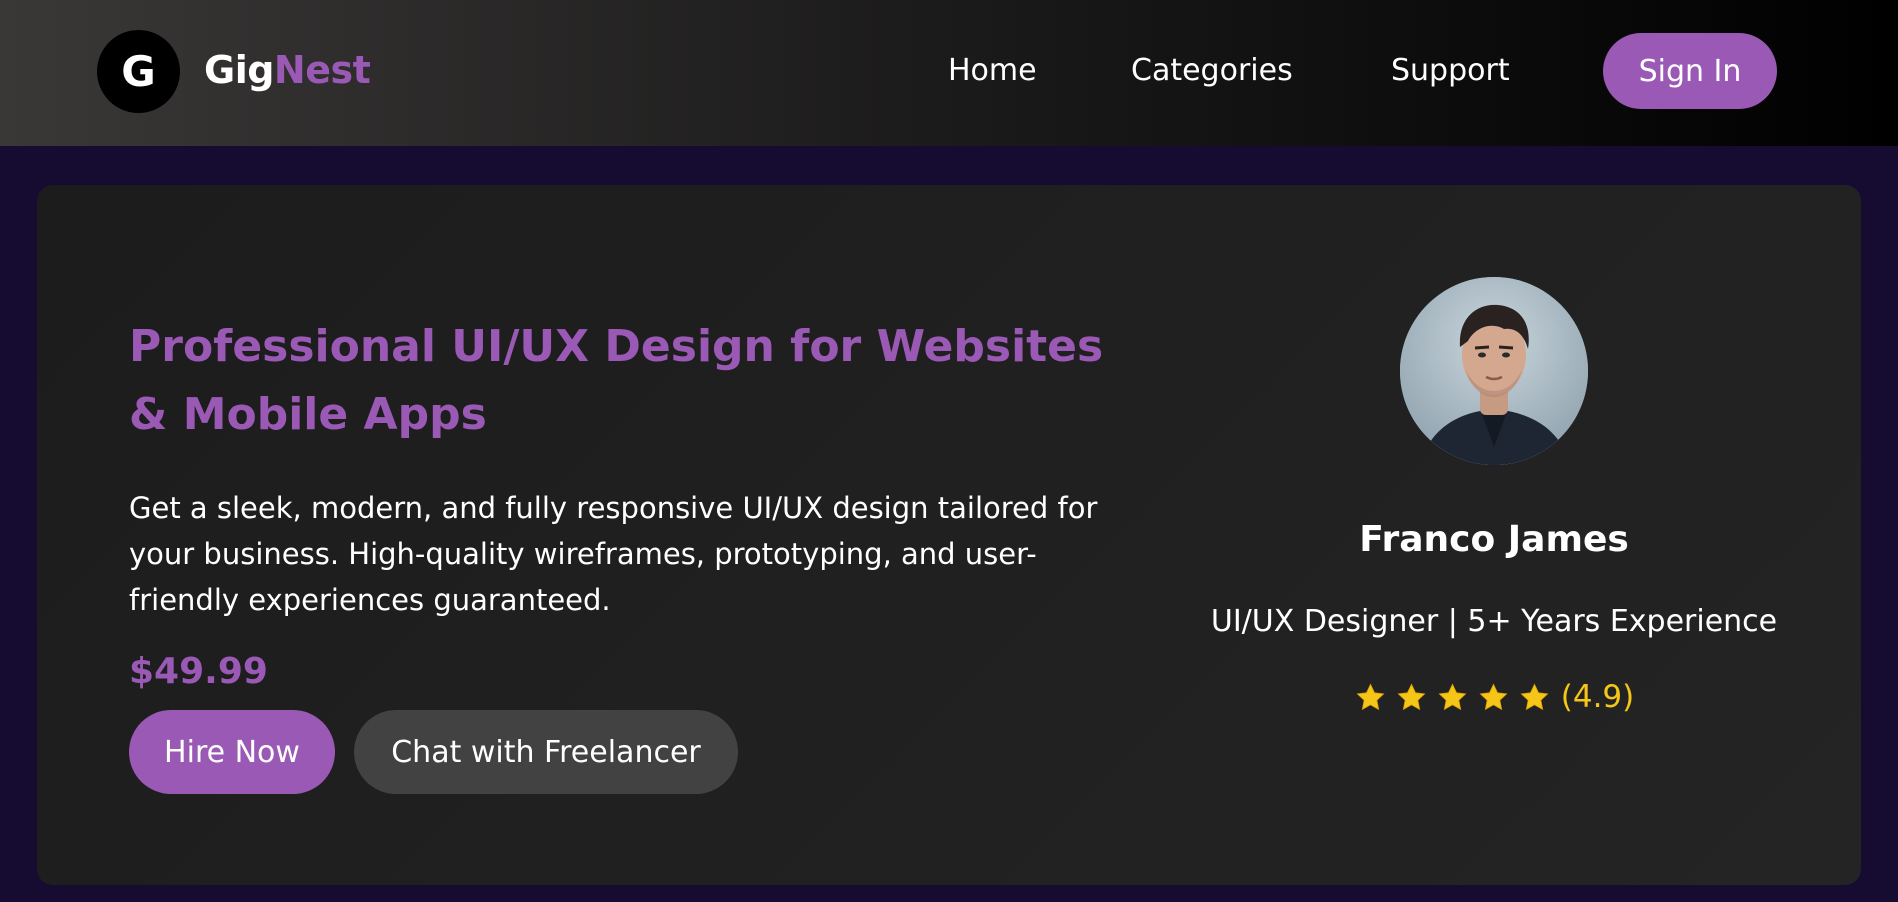 The height and width of the screenshot is (902, 1898). Describe the element at coordinates (1597, 697) in the screenshot. I see `rating-value: (4.9)` at that location.